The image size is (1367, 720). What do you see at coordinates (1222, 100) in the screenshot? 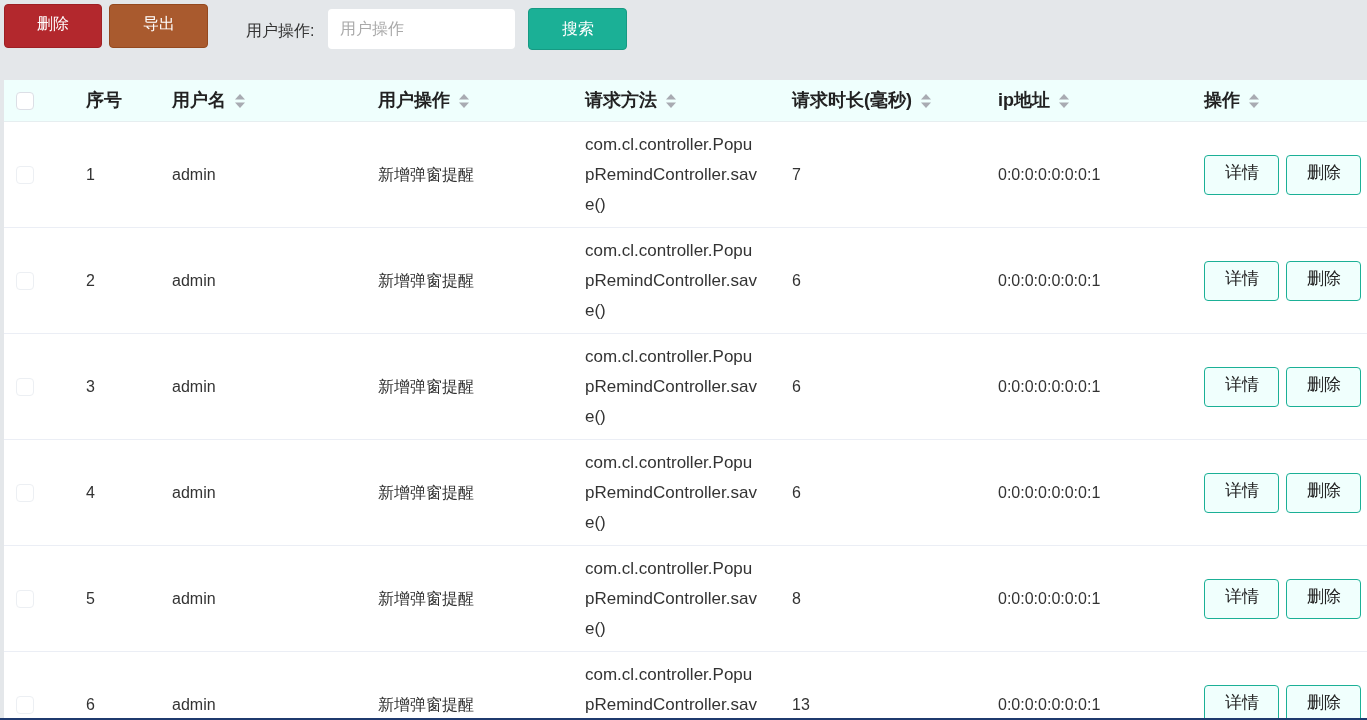
I see `column-header: 操作` at bounding box center [1222, 100].